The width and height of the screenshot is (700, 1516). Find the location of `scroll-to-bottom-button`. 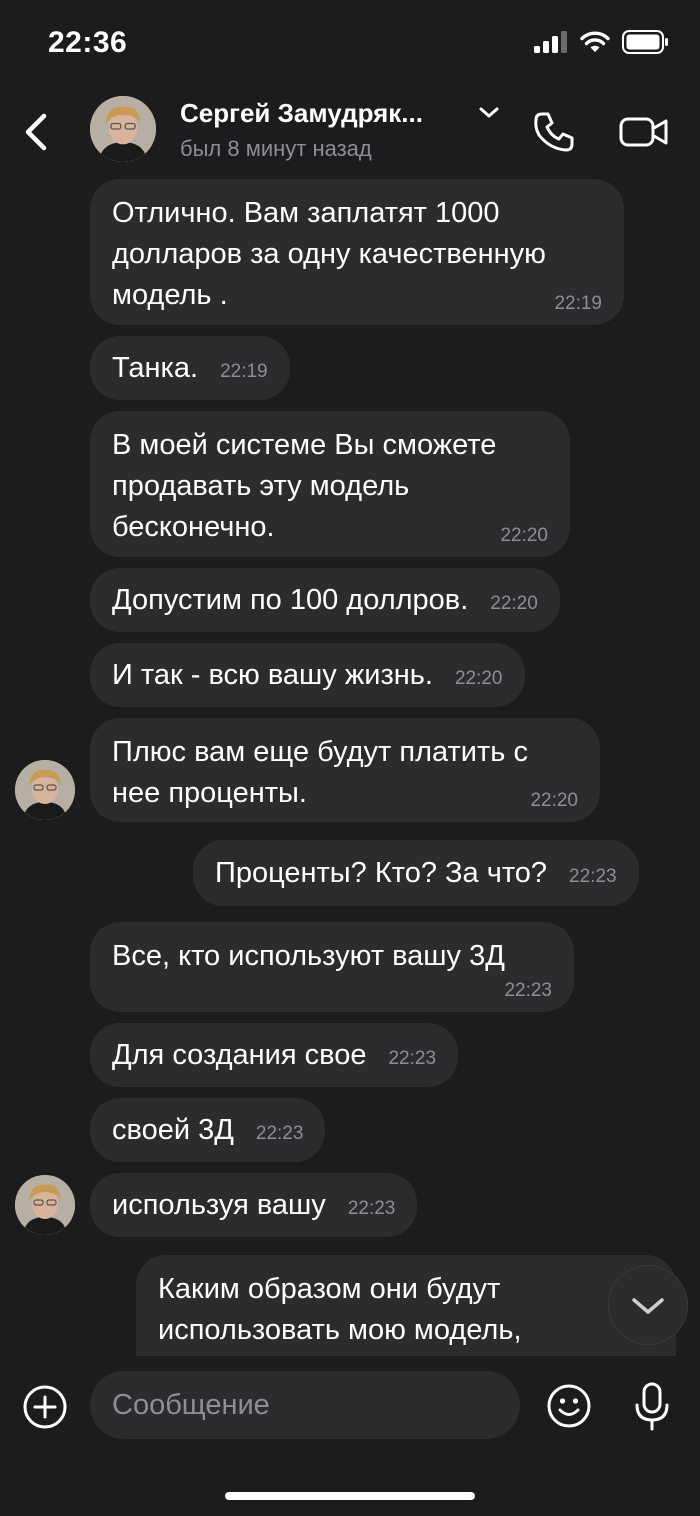

scroll-to-bottom-button is located at coordinates (648, 1305).